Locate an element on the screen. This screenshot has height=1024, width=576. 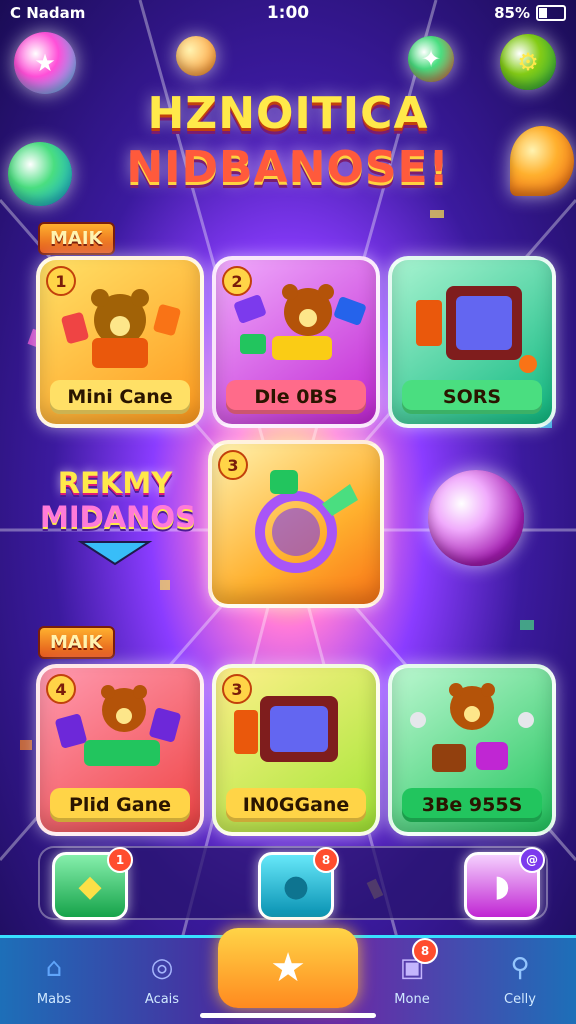
promo-line1: REKMY is located at coordinates (115, 483).